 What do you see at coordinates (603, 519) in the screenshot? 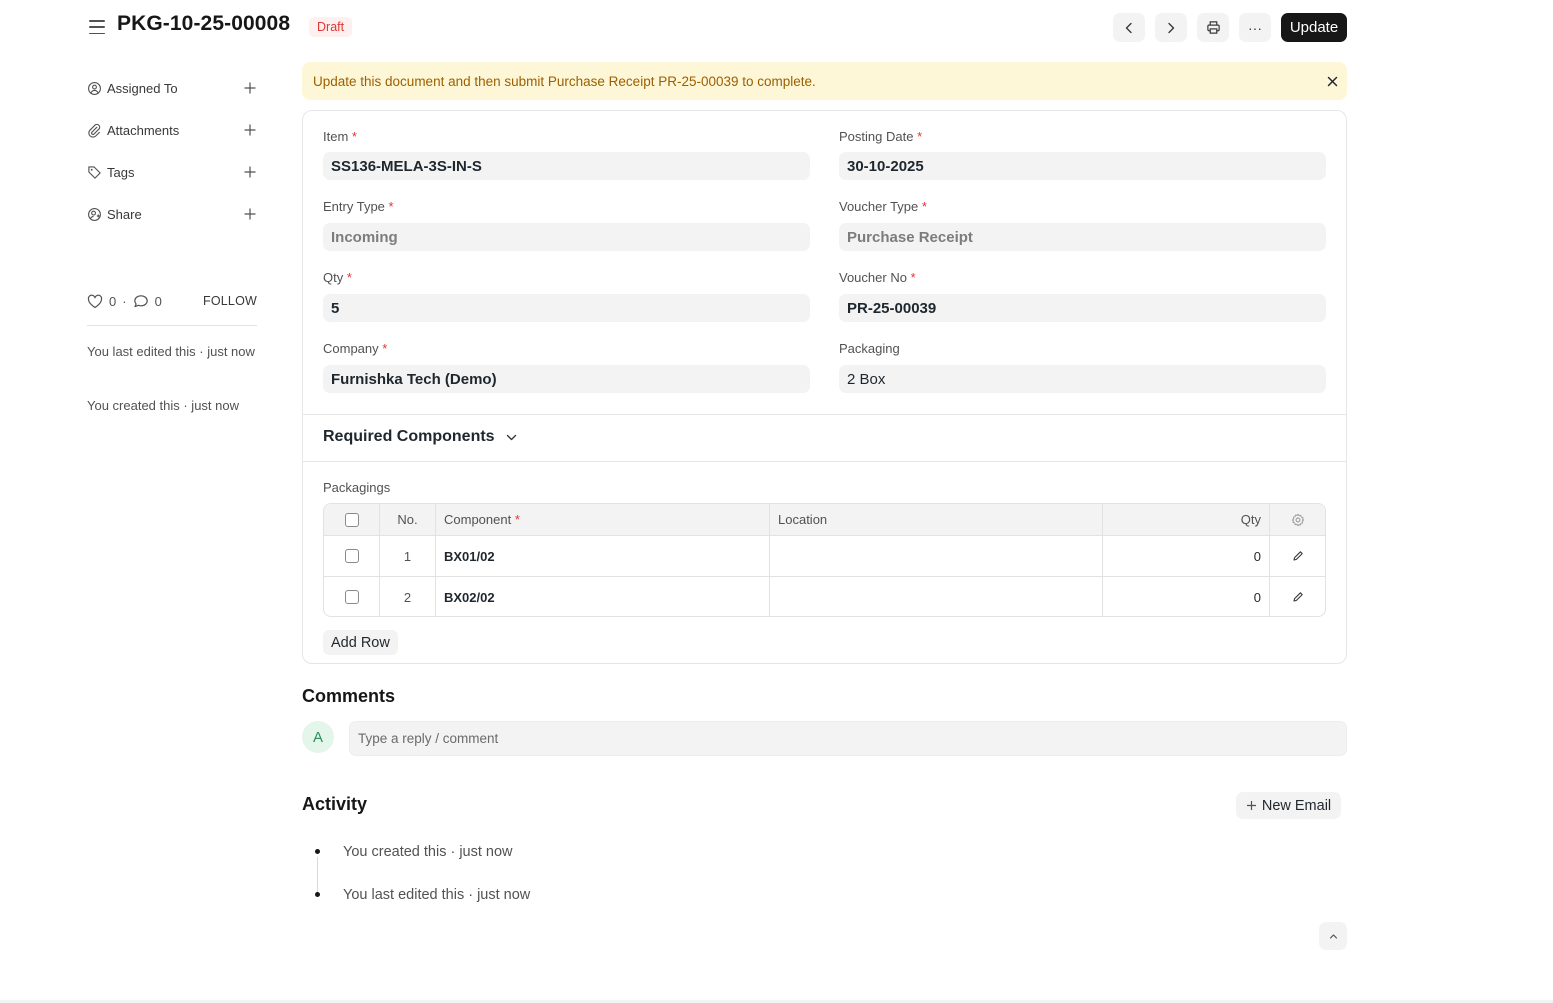
I see `column-header-component: Component *` at bounding box center [603, 519].